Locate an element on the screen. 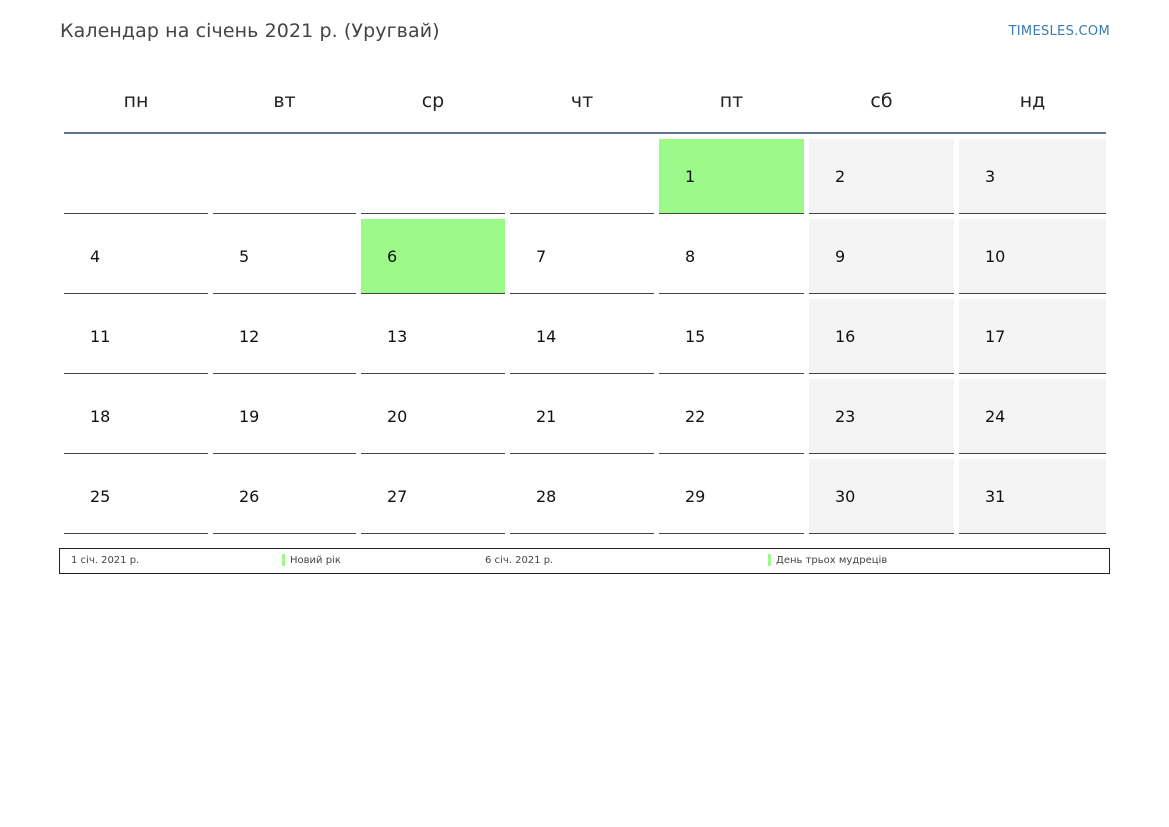 The width and height of the screenshot is (1169, 827). weekday-tue: вт is located at coordinates (284, 101).